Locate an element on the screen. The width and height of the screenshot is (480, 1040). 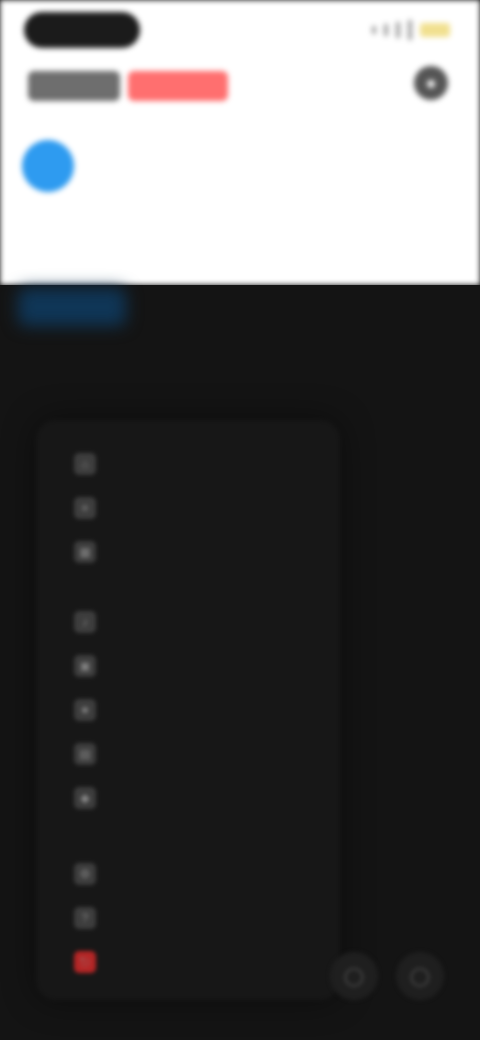
menu-item: ♪ is located at coordinates (188, 622).